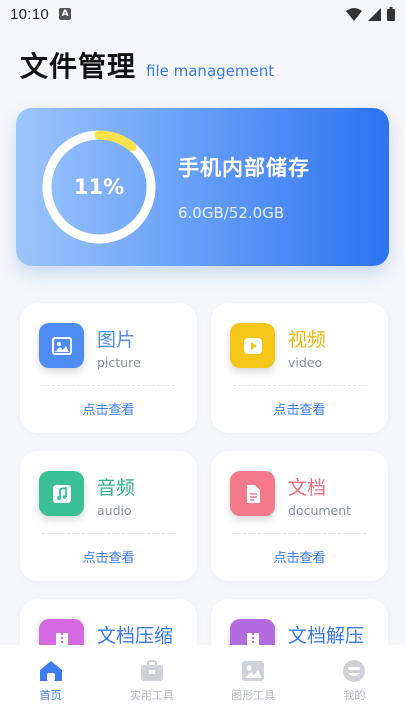  Describe the element at coordinates (65, 14) in the screenshot. I see `notification-a-icon: A` at that location.